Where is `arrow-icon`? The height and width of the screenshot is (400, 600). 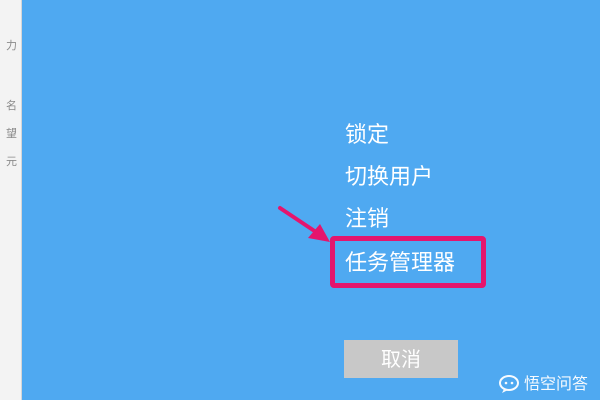 arrow-icon is located at coordinates (304, 224).